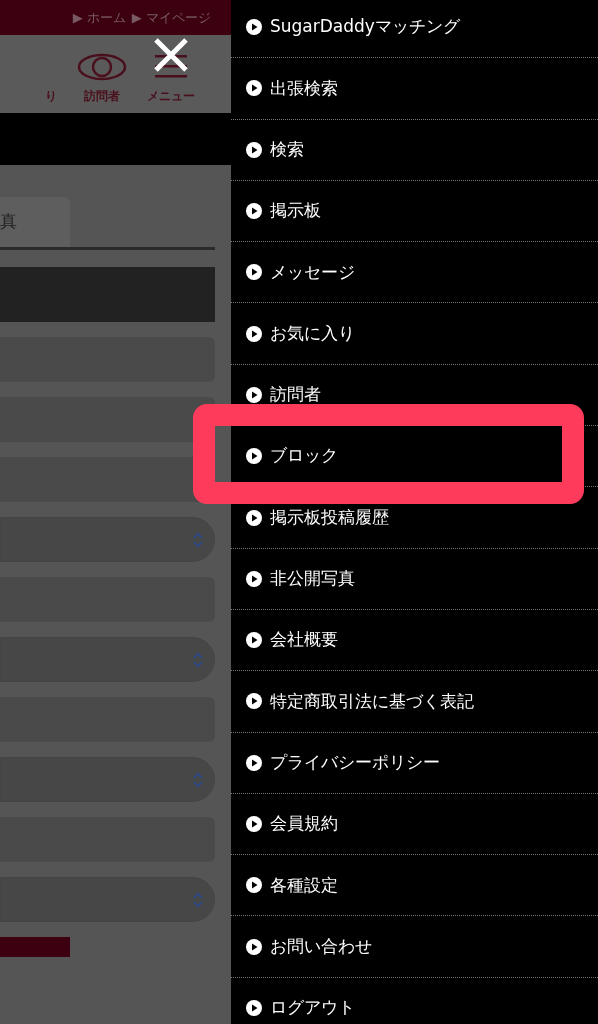  Describe the element at coordinates (102, 67) in the screenshot. I see `eye-icon` at that location.